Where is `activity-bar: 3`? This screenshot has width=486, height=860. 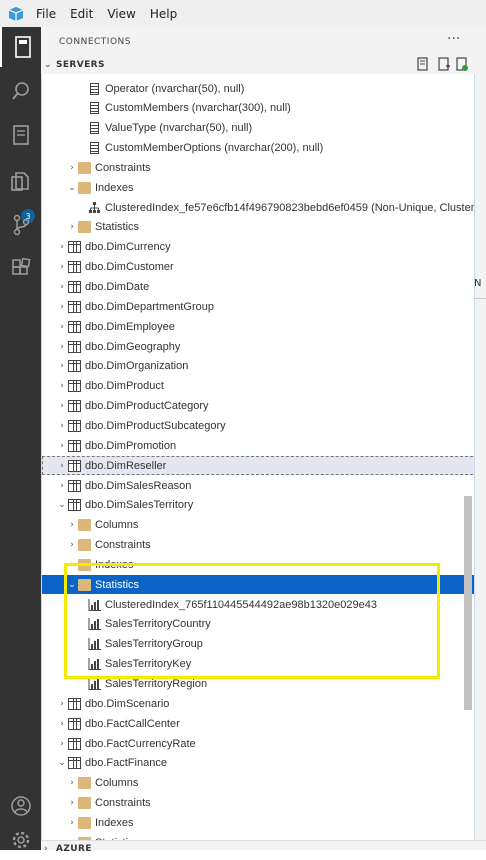
activity-bar: 3 is located at coordinates (20, 438).